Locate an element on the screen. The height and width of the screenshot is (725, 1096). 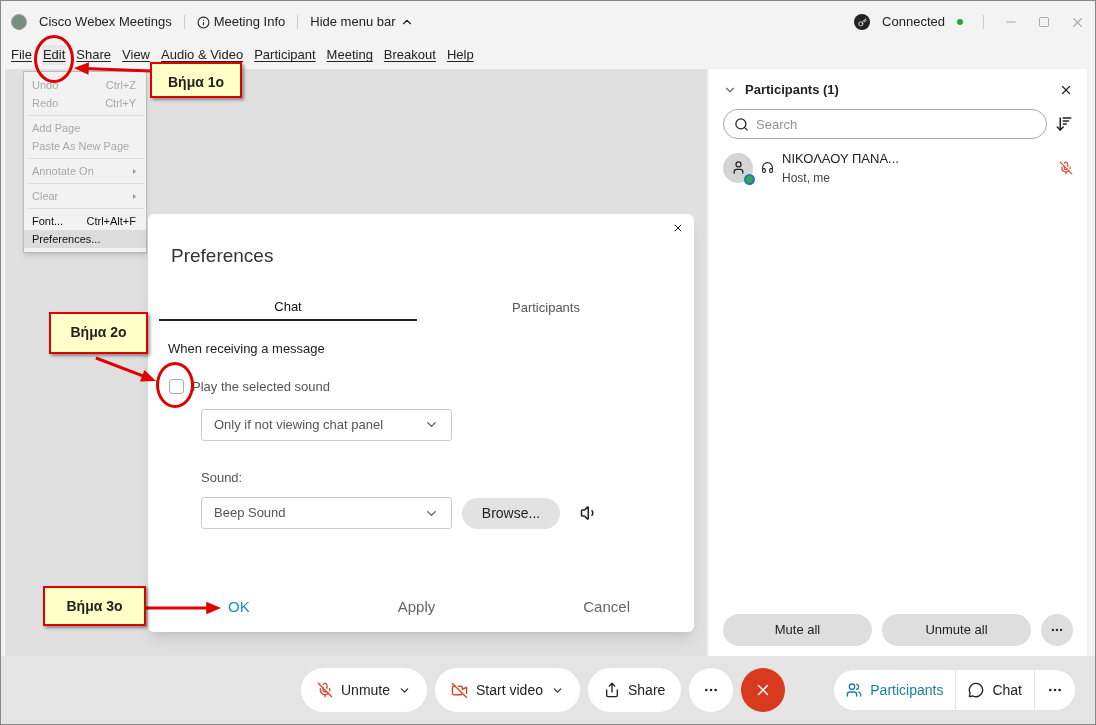
menu-item: Participant is located at coordinates (285, 55).